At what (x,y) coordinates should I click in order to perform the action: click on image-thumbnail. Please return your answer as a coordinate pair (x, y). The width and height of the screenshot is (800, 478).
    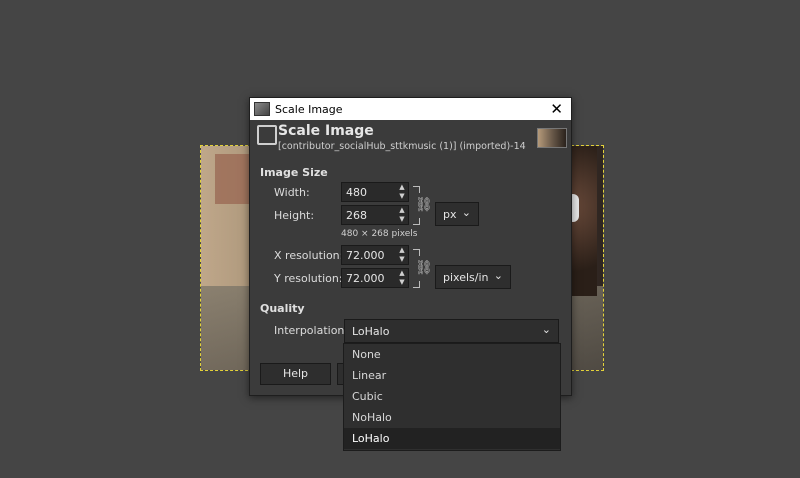
    Looking at the image, I should click on (552, 138).